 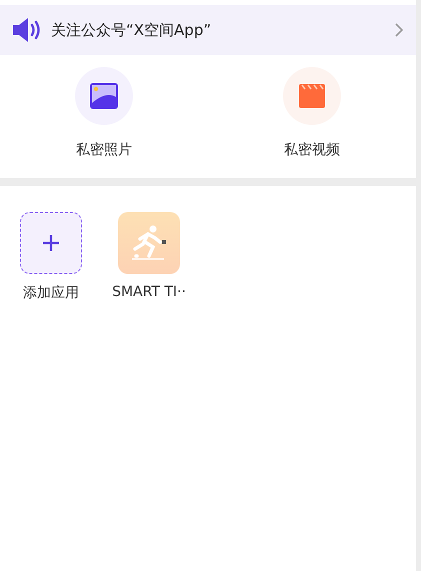 What do you see at coordinates (312, 116) in the screenshot?
I see `shortcut-item: 私密视频` at bounding box center [312, 116].